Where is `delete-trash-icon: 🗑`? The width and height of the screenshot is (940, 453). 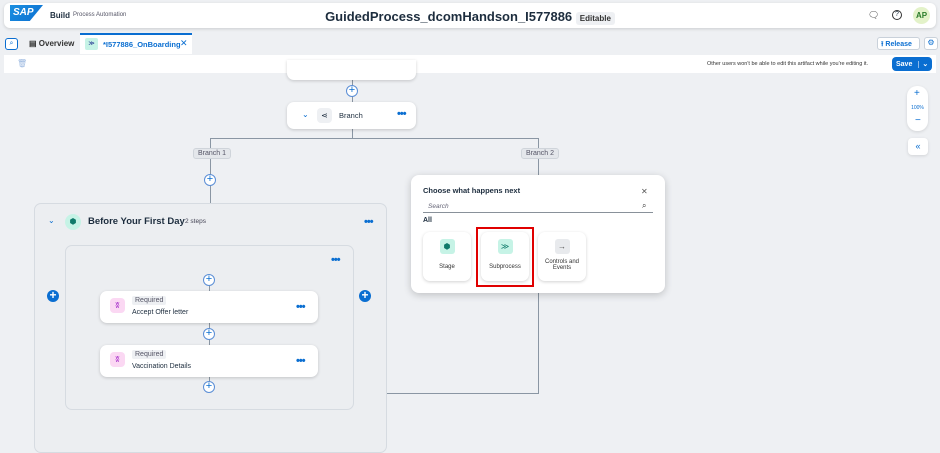
delete-trash-icon: 🗑 is located at coordinates (22, 63).